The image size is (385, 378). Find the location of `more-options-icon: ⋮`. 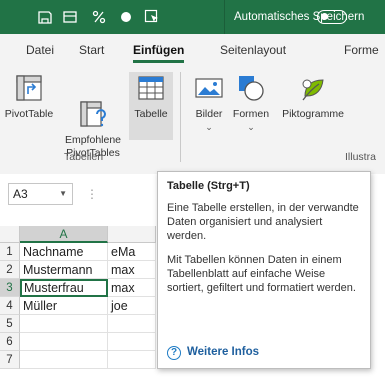

more-options-icon: ⋮ is located at coordinates (92, 194).